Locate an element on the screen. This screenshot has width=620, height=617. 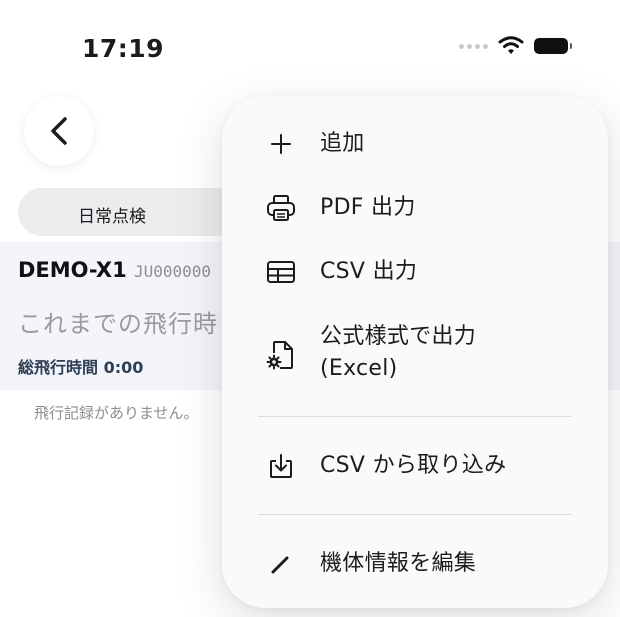
back-button is located at coordinates (59, 131).